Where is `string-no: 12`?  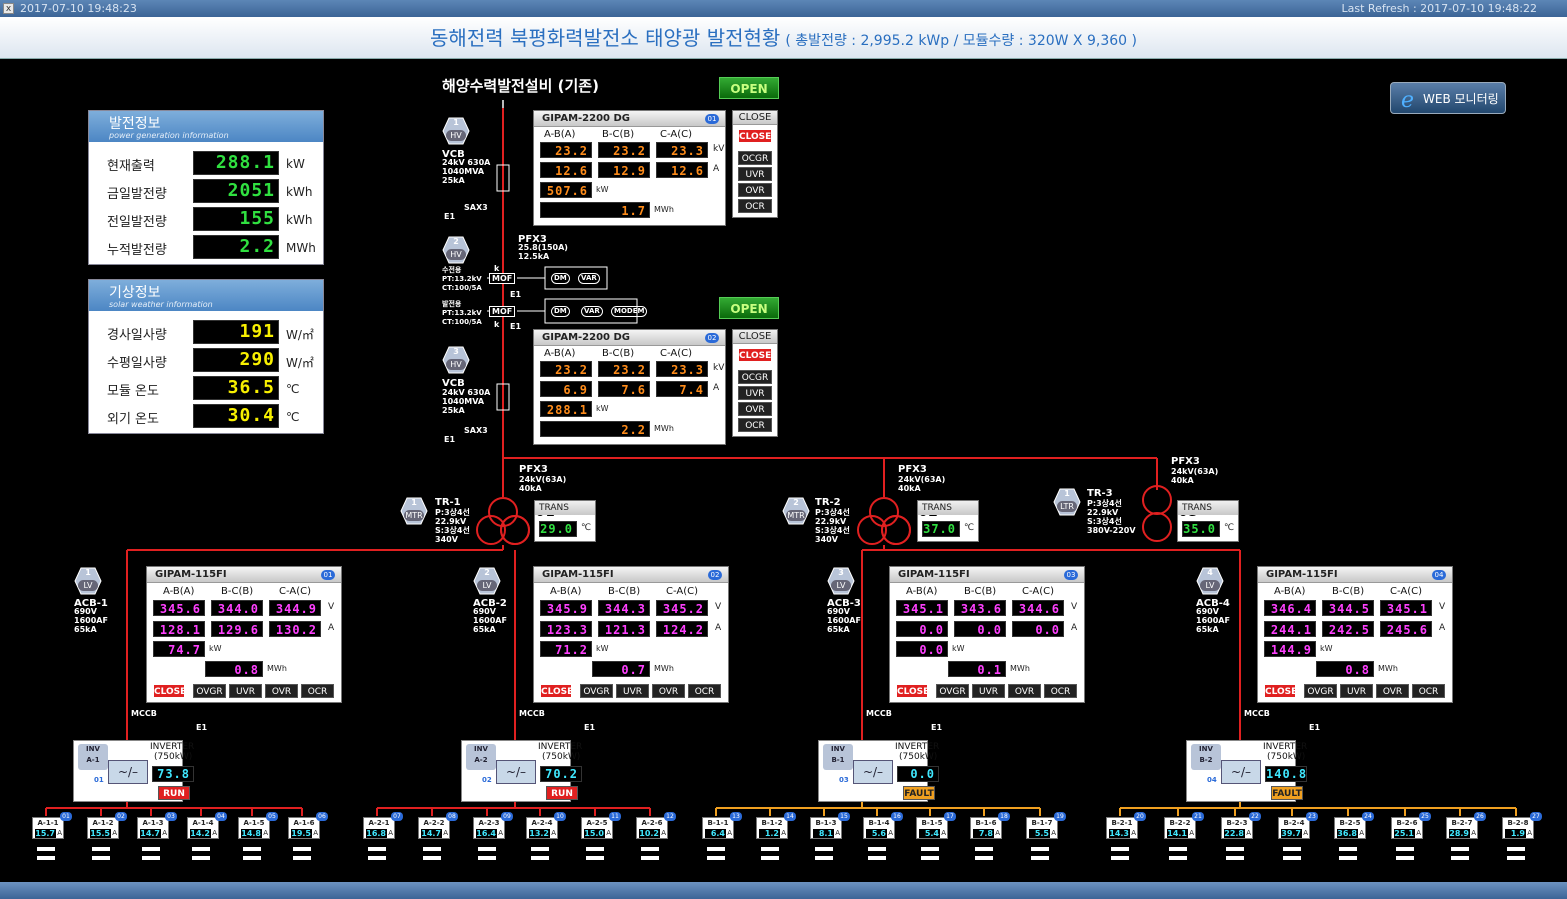 string-no: 12 is located at coordinates (670, 816).